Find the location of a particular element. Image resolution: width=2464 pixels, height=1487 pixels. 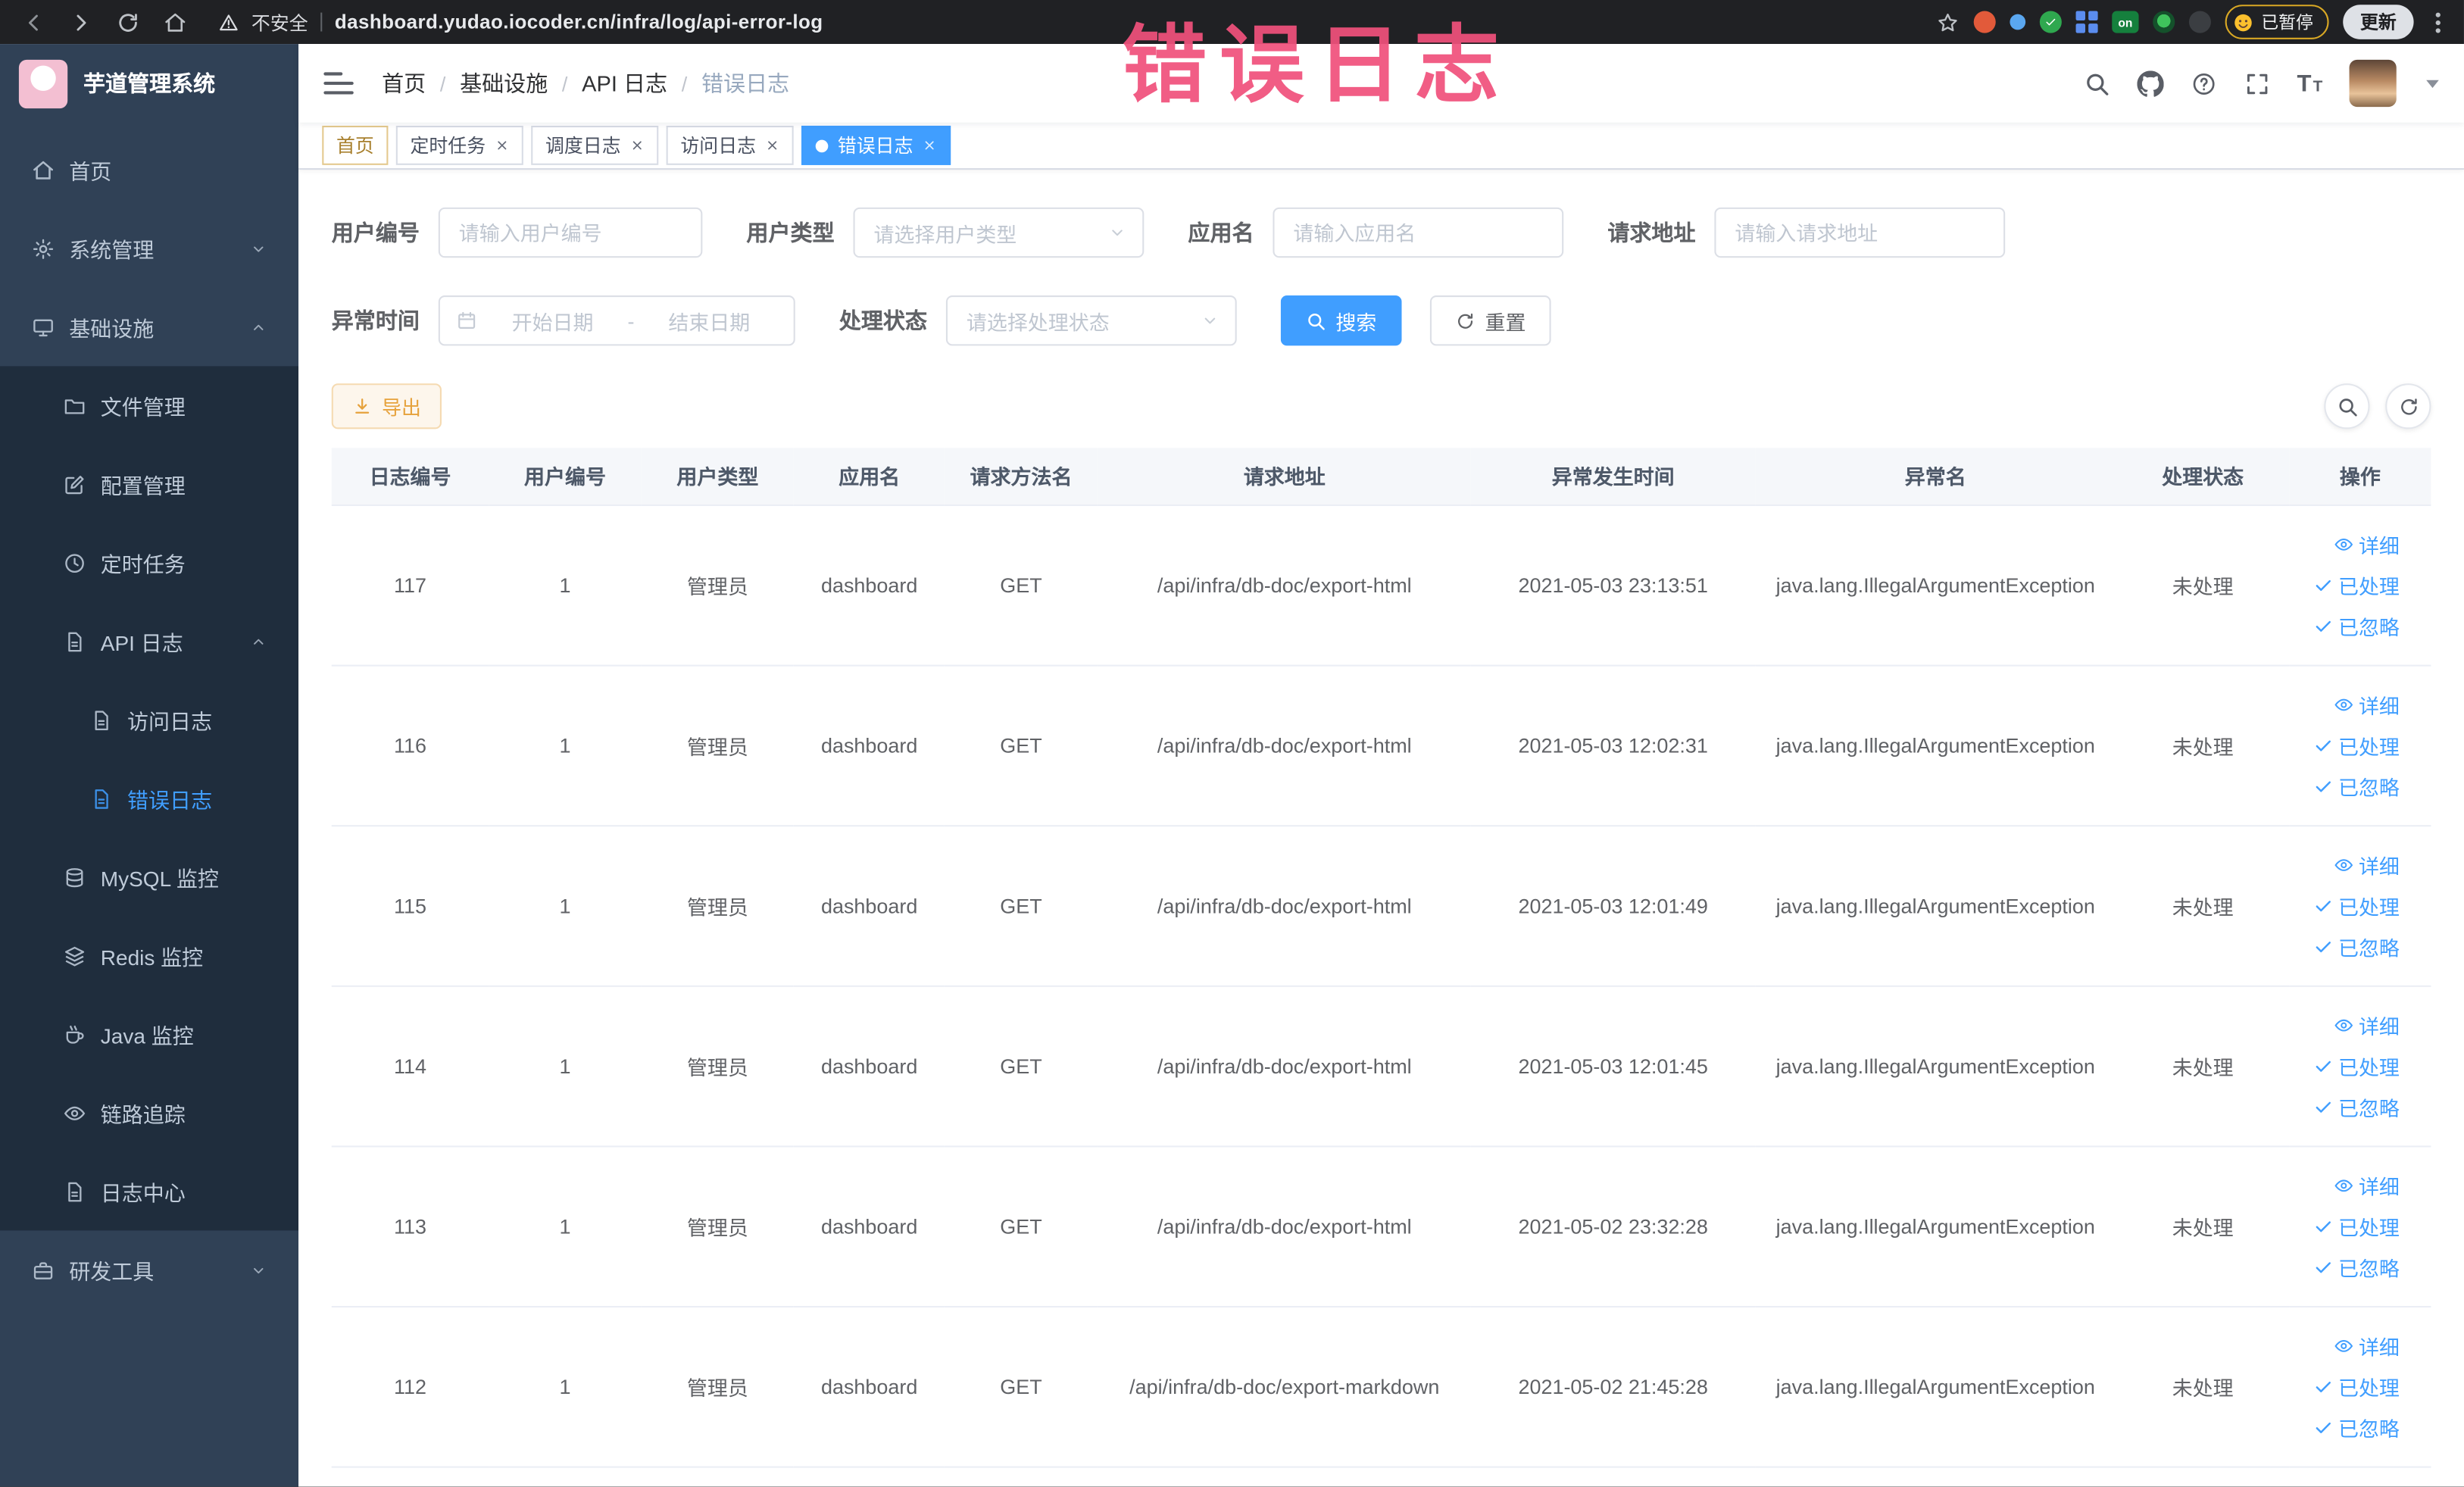

user-id-input is located at coordinates (570, 232).